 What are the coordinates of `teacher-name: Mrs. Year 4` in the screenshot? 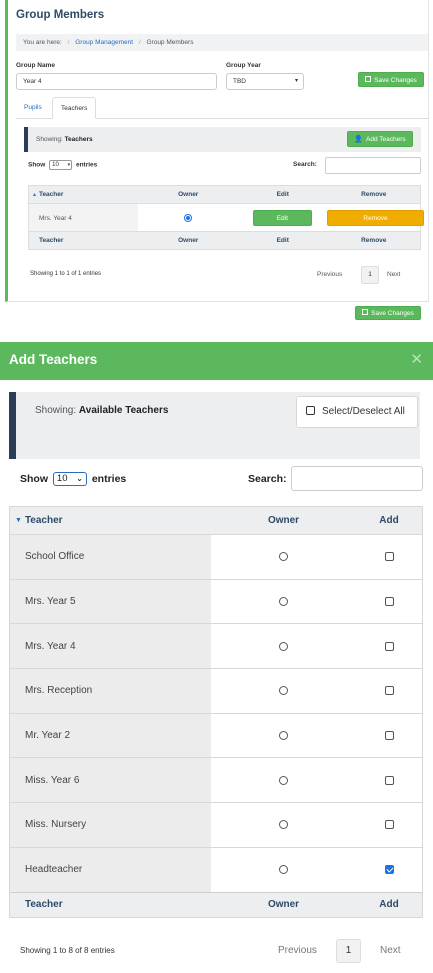 It's located at (110, 646).